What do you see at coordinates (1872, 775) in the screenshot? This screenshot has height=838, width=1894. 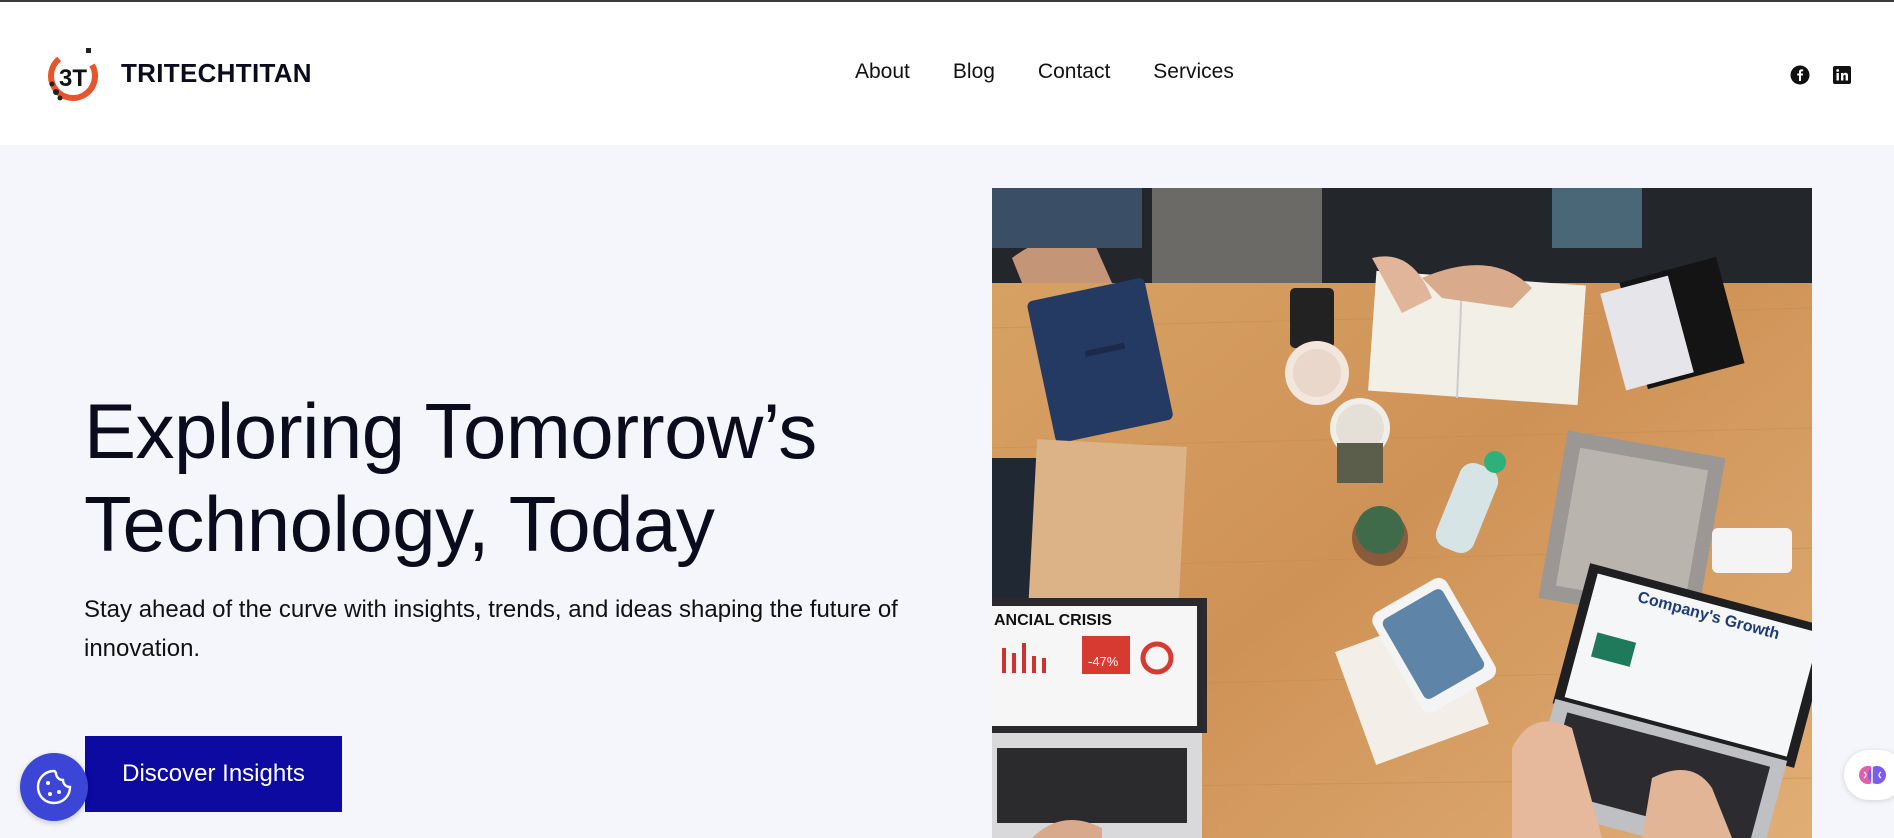 I see `brain-icon` at bounding box center [1872, 775].